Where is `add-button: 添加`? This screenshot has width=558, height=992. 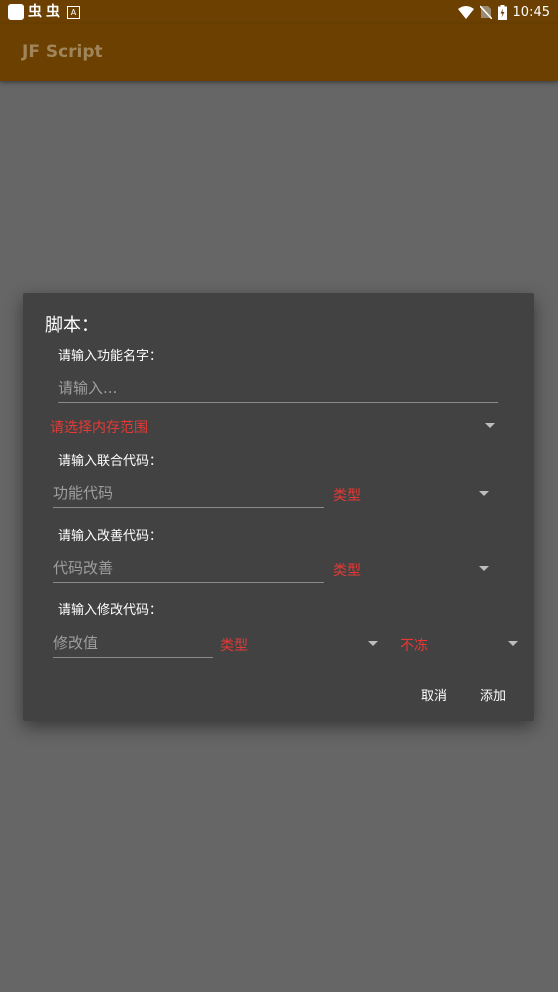
add-button: 添加 is located at coordinates (493, 694).